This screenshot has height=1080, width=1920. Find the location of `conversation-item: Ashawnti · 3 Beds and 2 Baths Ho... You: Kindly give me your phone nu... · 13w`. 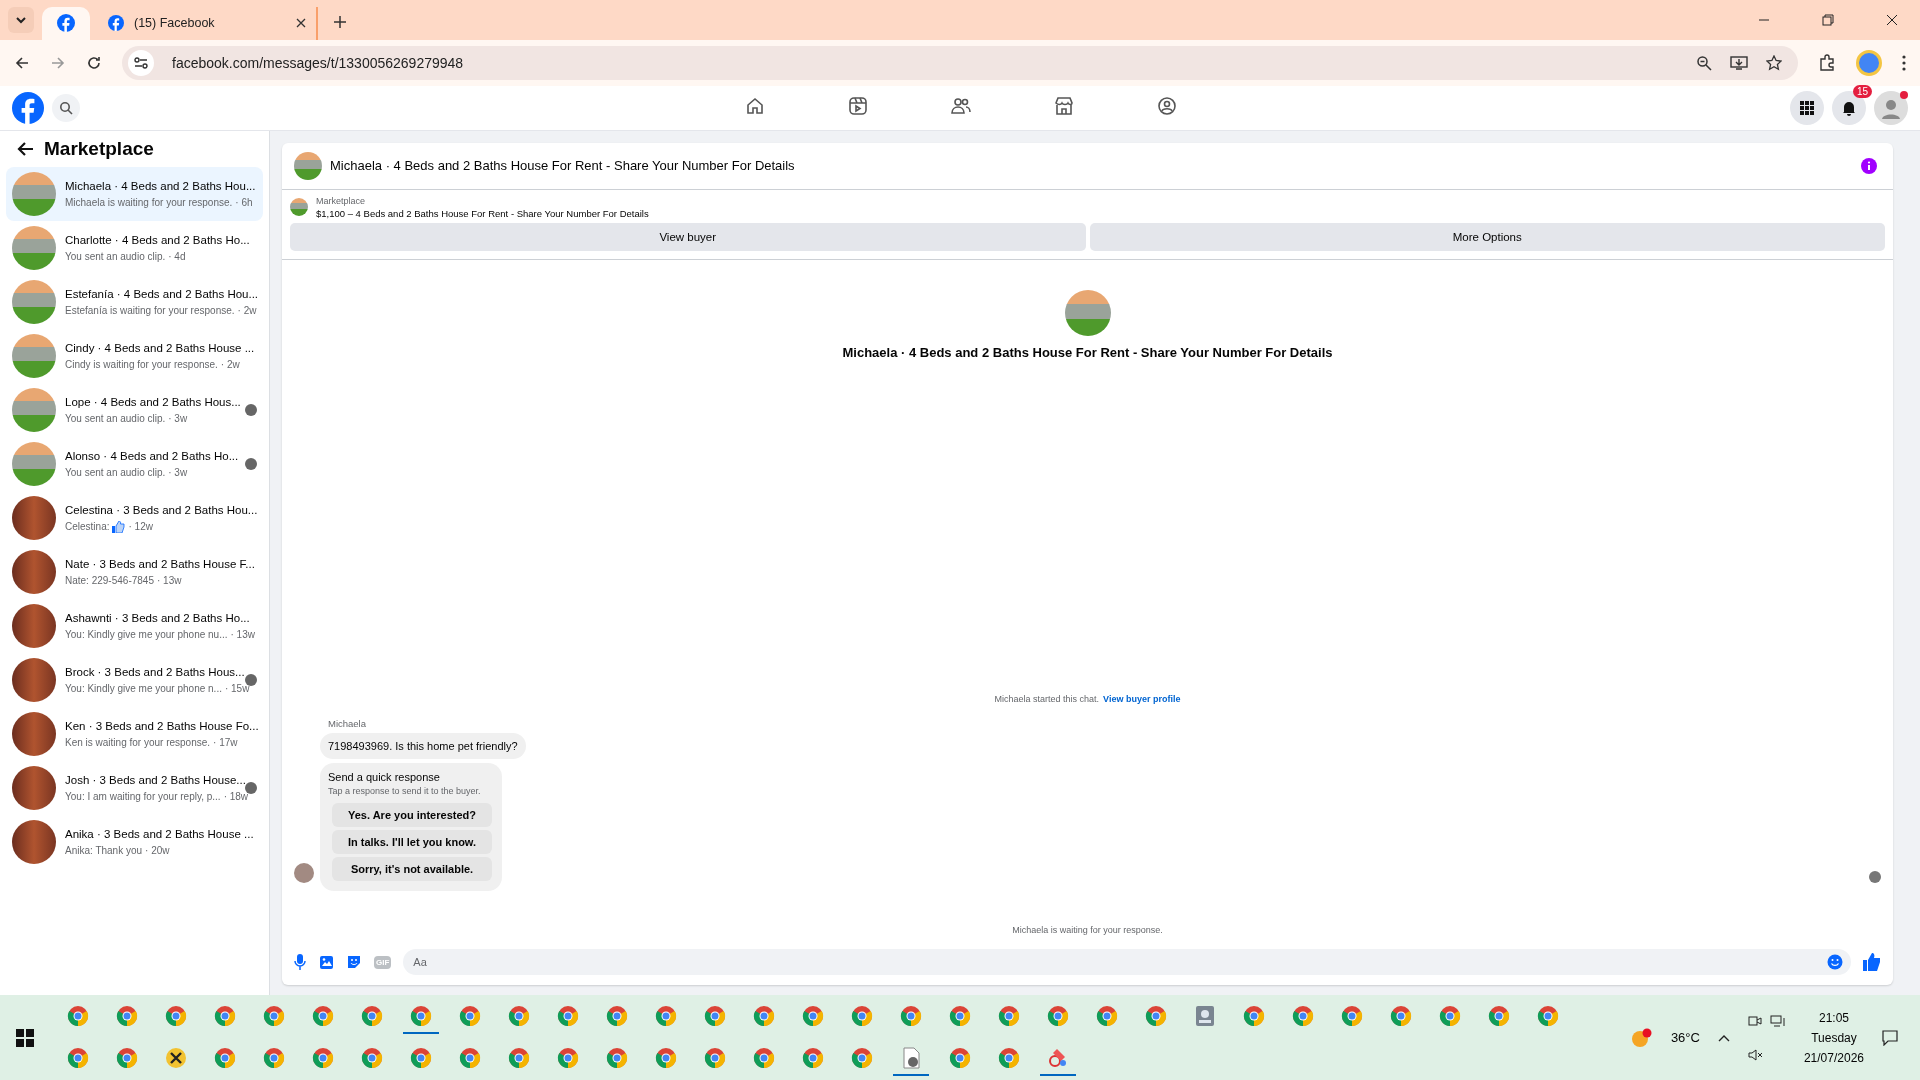

conversation-item: Ashawnti · 3 Beds and 2 Baths Ho... You: Kindly give me your phone nu... · 13w is located at coordinates (134, 625).